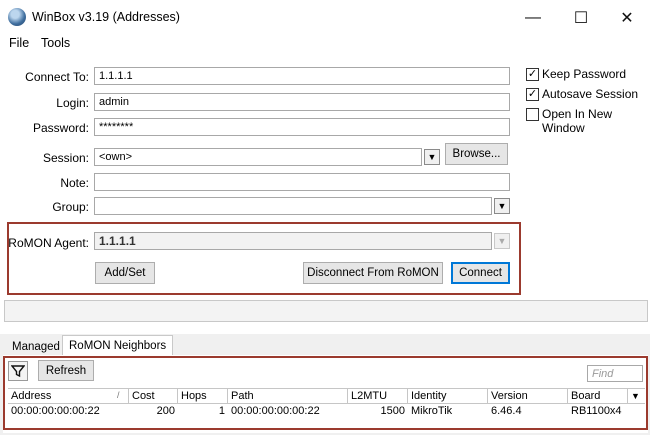 The image size is (650, 435). Describe the element at coordinates (153, 411) in the screenshot. I see `cell-cost: 200` at that location.